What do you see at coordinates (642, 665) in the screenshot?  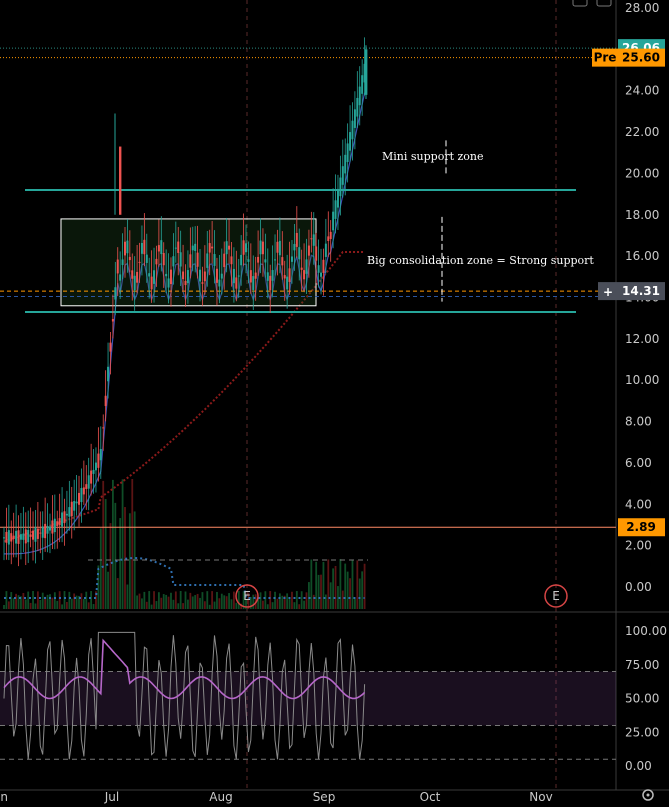 I see `rsi-tick-label: 75.00` at bounding box center [642, 665].